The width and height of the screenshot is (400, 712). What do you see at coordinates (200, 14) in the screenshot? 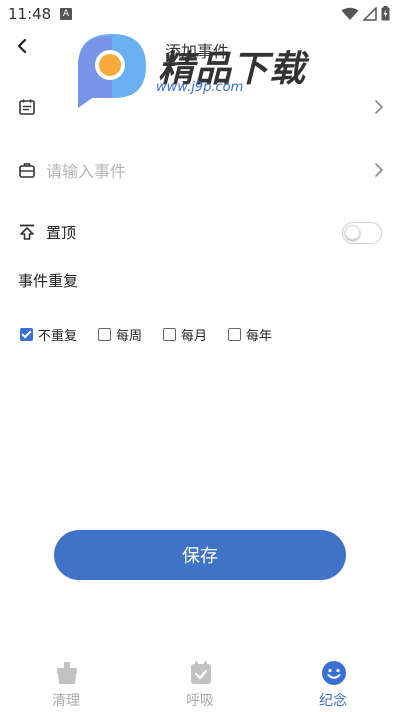
I see `status-bar: 11:48 A` at bounding box center [200, 14].